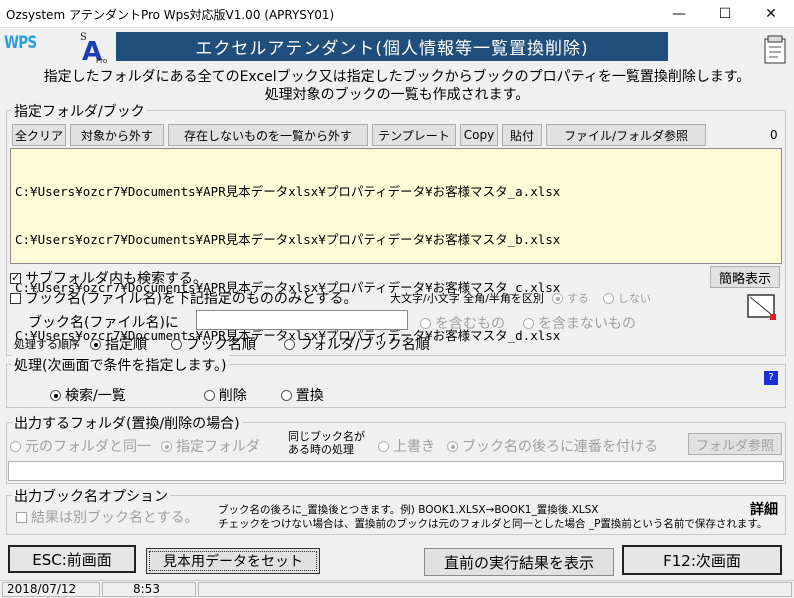 The height and width of the screenshot is (598, 794). Describe the element at coordinates (775, 48) in the screenshot. I see `clipboard-icon` at that location.